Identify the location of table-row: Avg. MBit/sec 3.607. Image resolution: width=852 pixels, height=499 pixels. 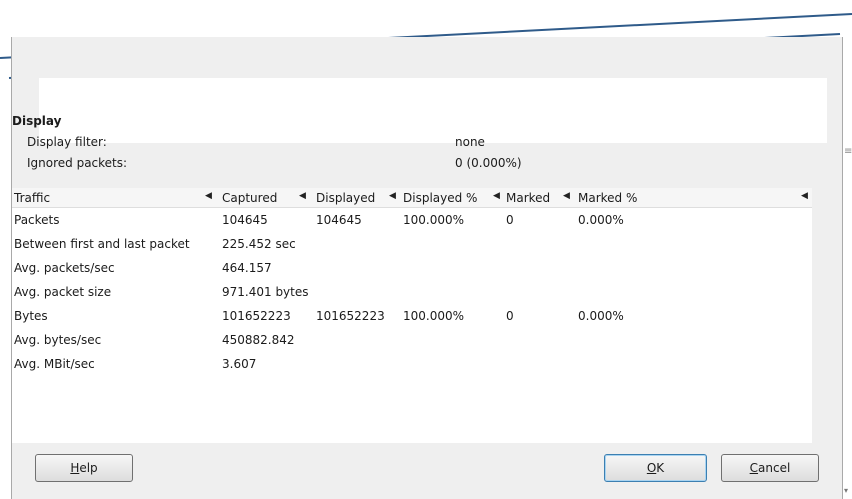
(412, 365).